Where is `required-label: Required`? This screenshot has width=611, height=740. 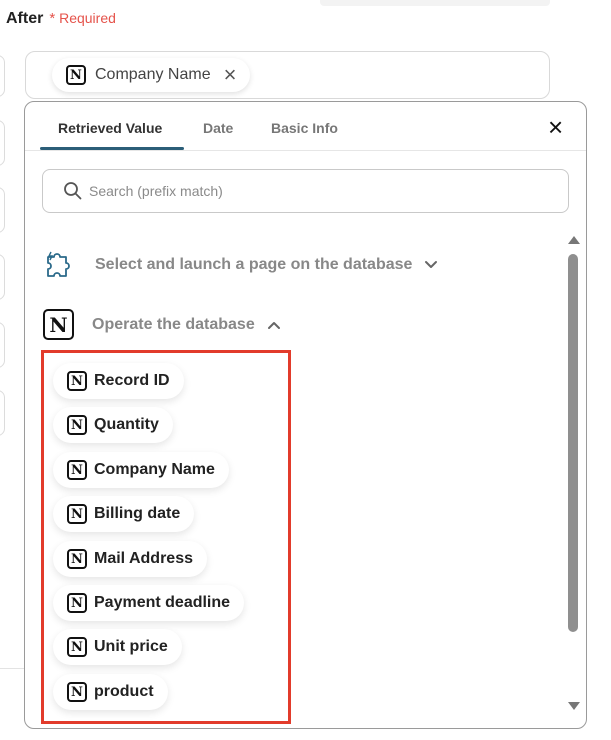
required-label: Required is located at coordinates (87, 18).